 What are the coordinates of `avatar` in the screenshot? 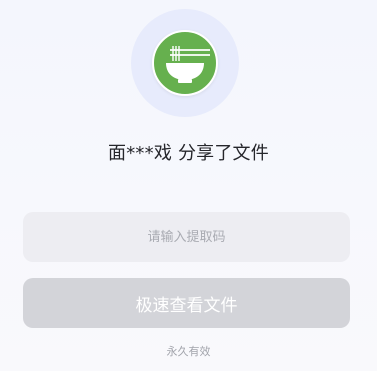 It's located at (185, 63).